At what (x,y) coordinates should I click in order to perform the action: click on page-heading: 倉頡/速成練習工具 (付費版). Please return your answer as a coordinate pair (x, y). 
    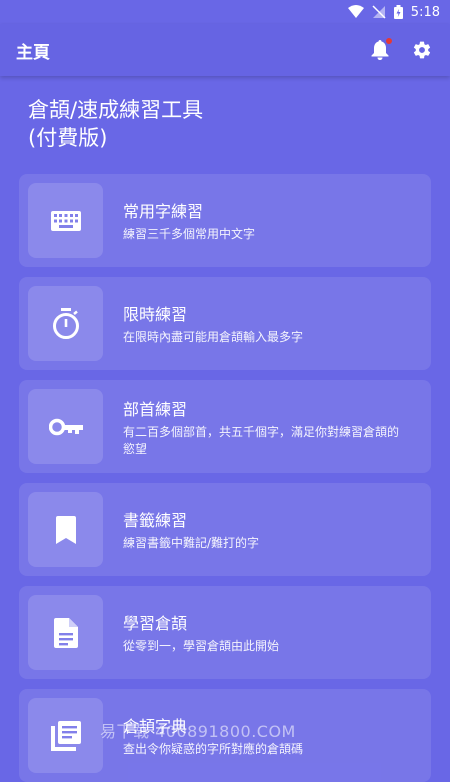
    Looking at the image, I should click on (225, 125).